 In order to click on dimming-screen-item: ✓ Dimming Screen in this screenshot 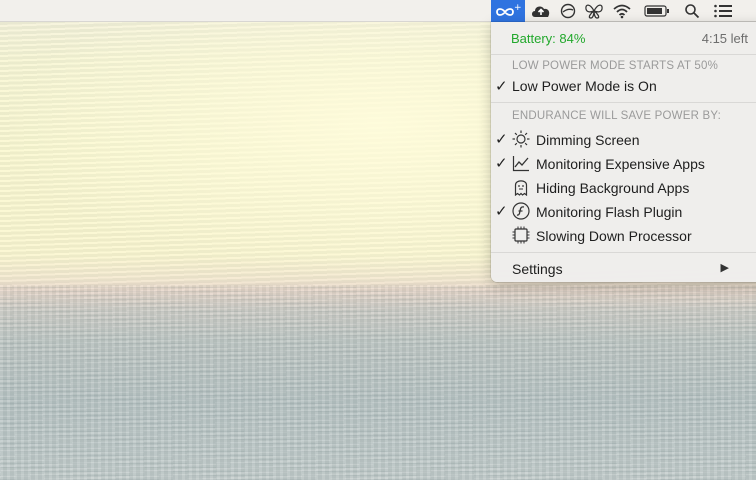, I will do `click(623, 139)`.